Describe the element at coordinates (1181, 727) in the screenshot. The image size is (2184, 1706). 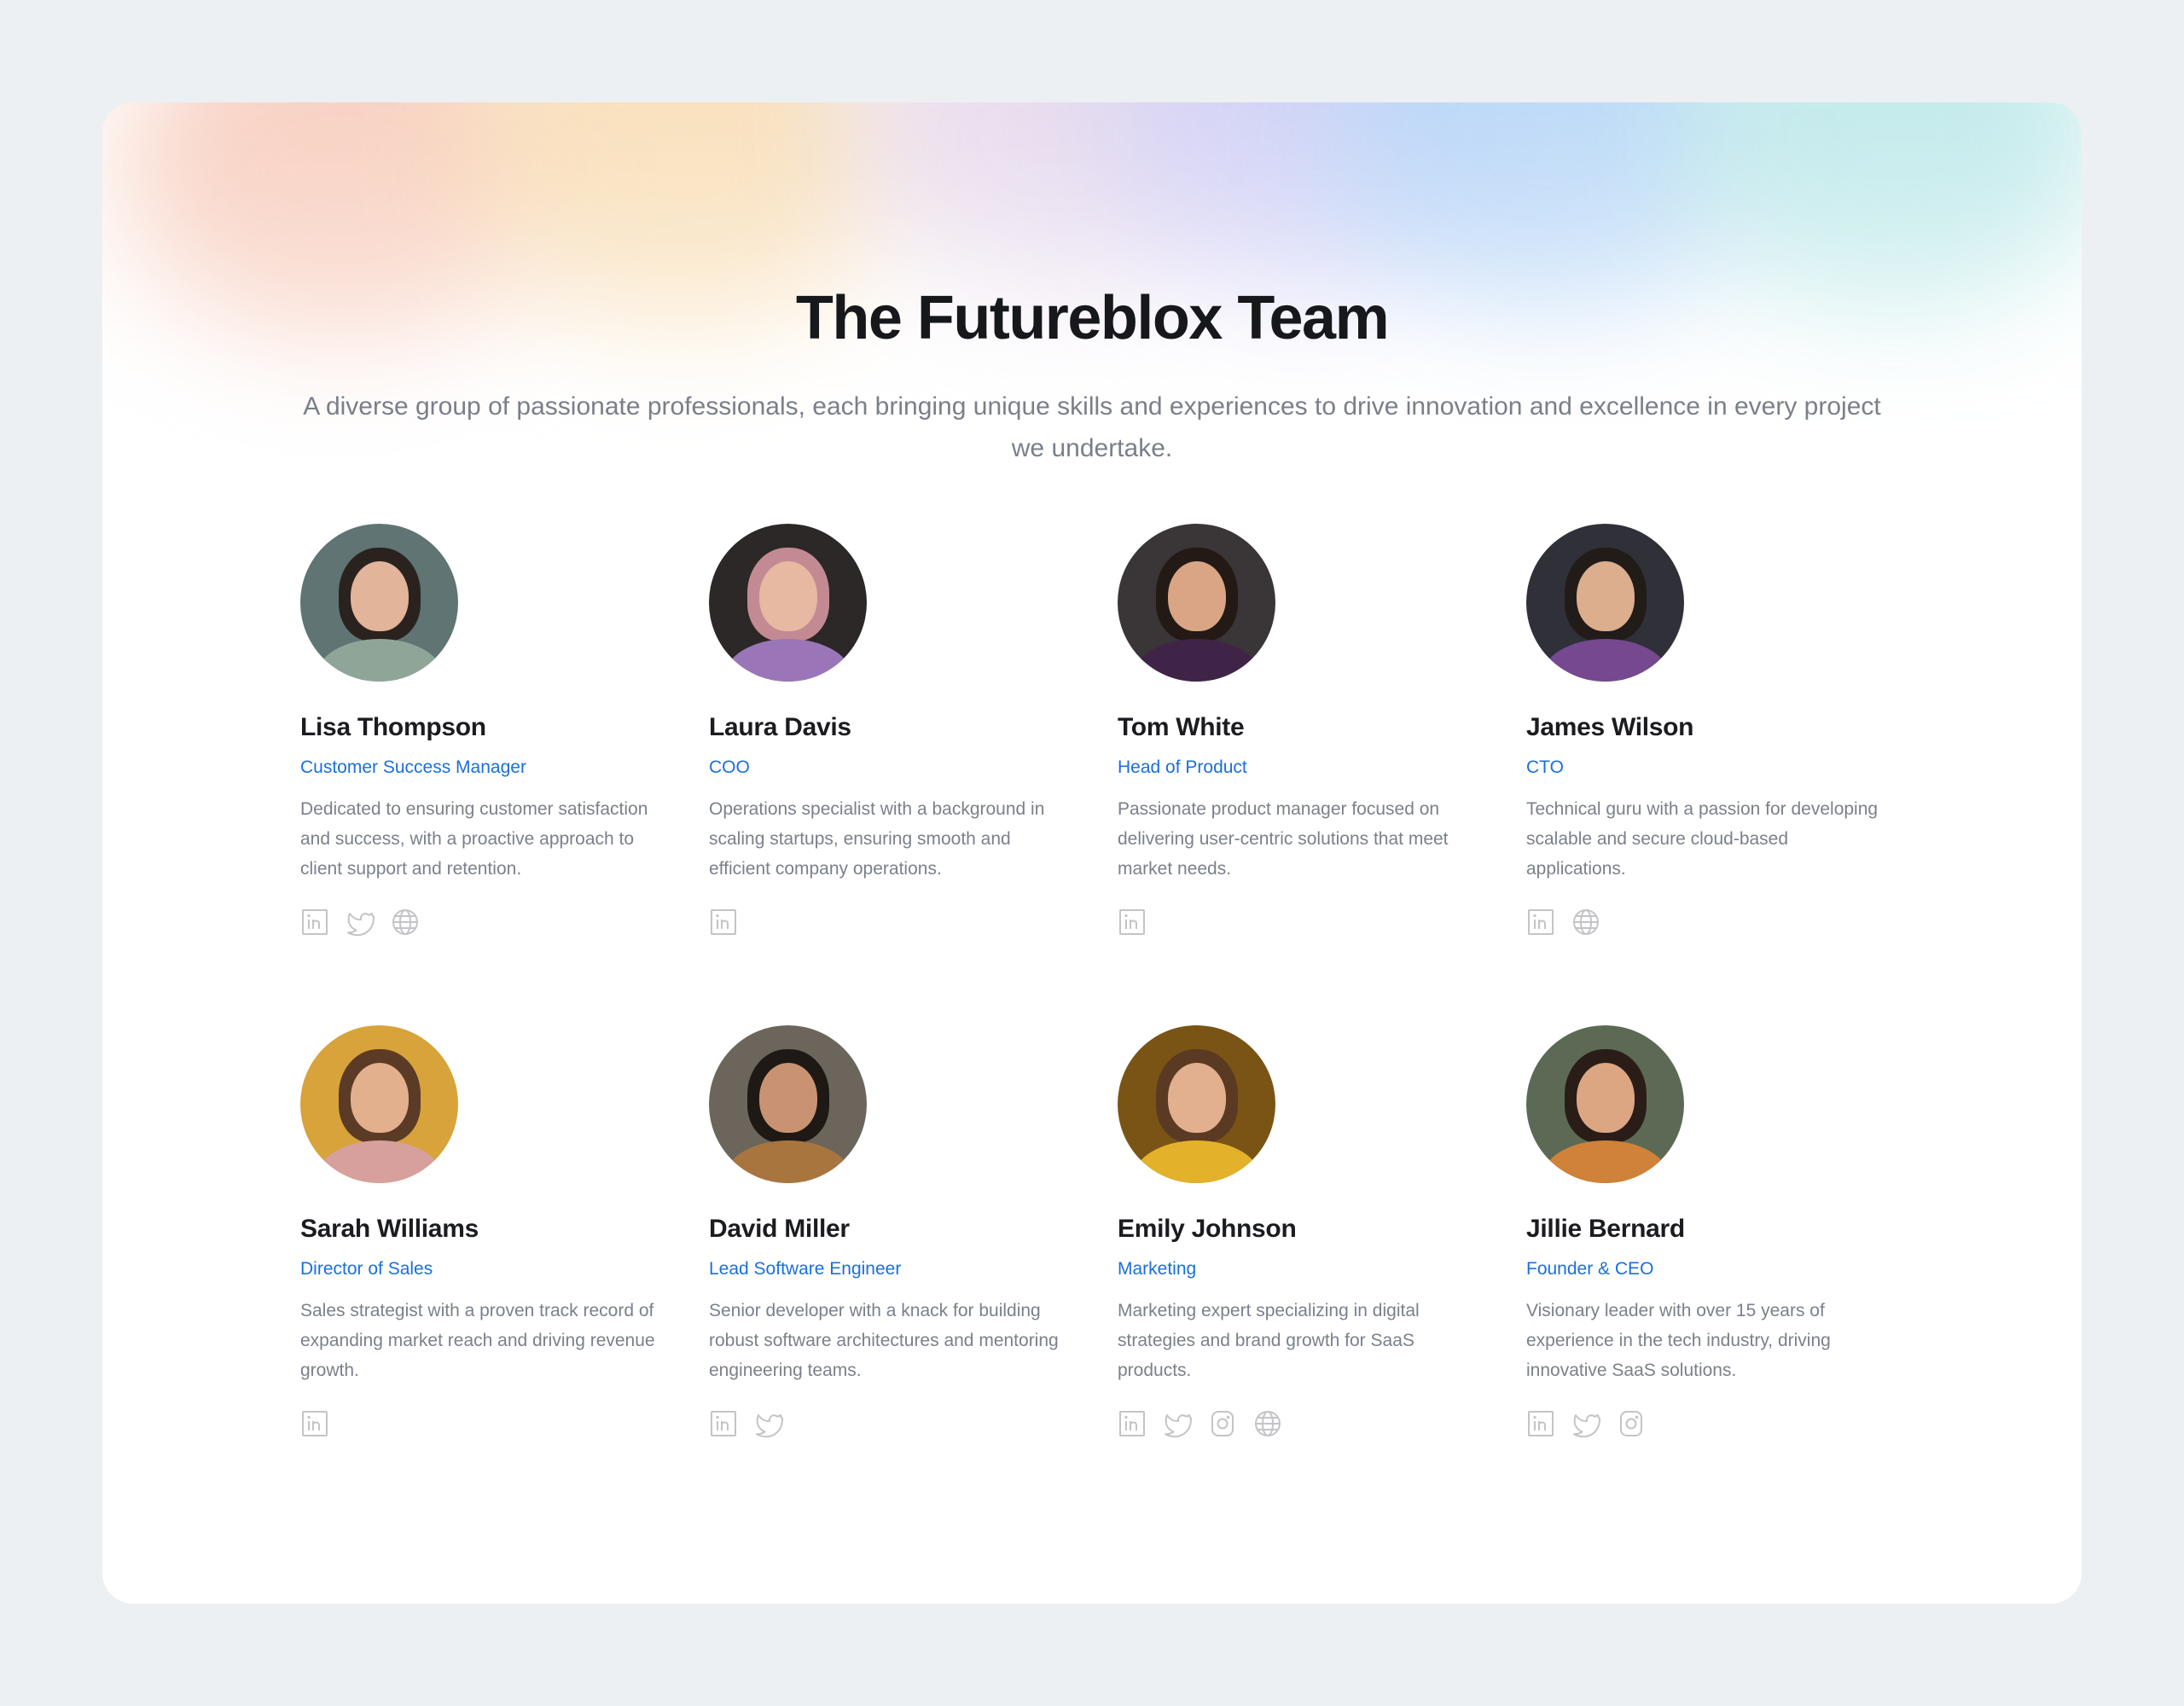
I see `member-name: Tom White` at that location.